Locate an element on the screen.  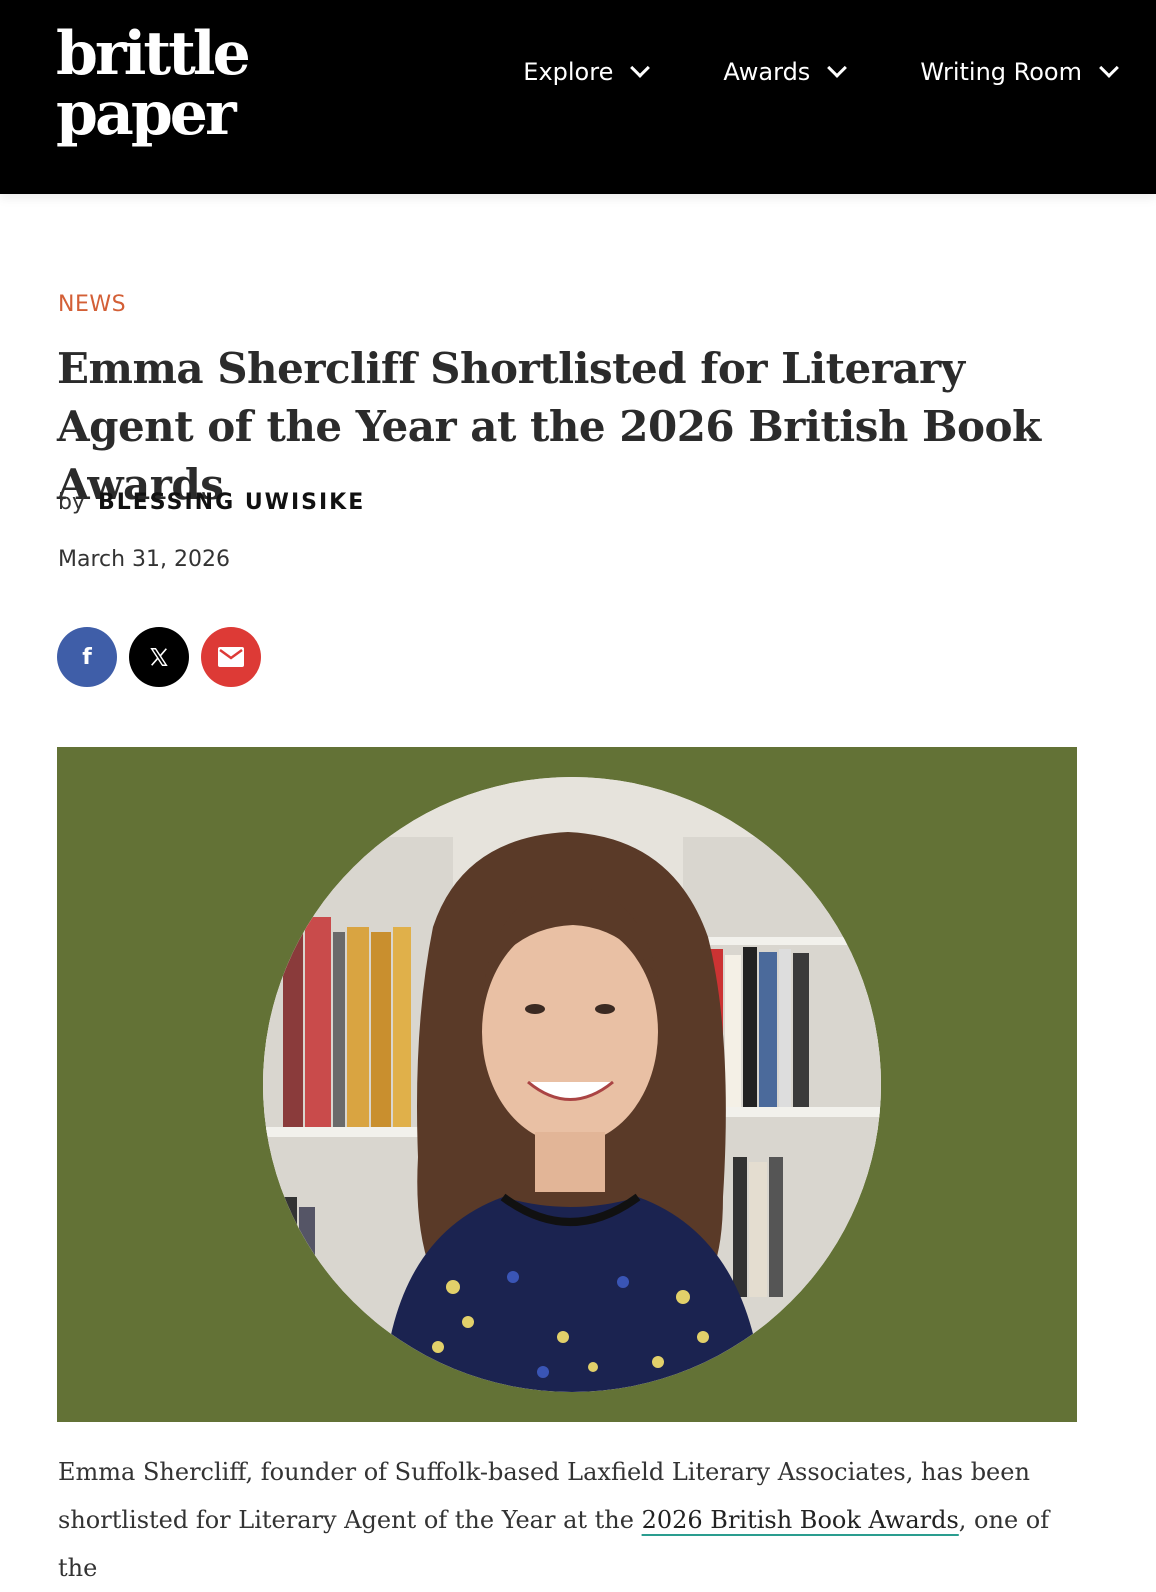
email-icon is located at coordinates (231, 657).